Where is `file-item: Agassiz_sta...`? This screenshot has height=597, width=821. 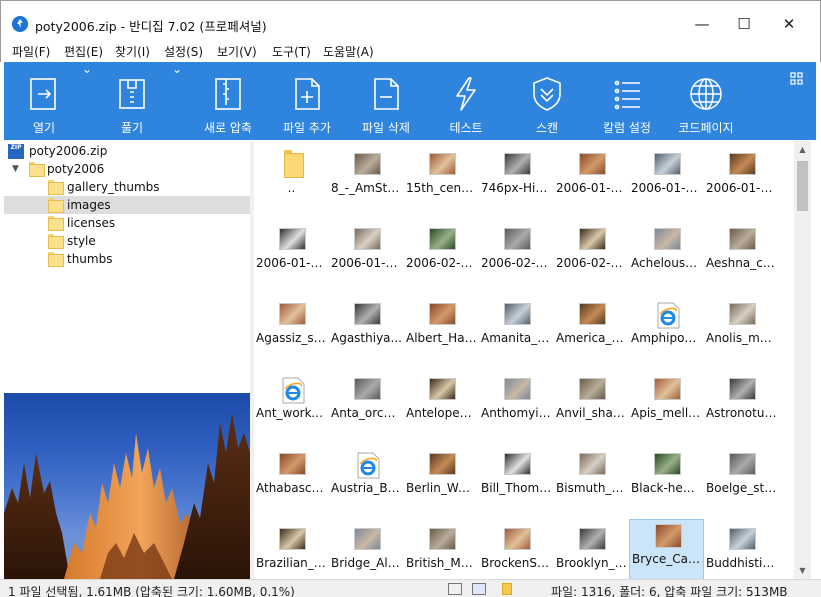 file-item: Agassiz_sta... is located at coordinates (291, 332).